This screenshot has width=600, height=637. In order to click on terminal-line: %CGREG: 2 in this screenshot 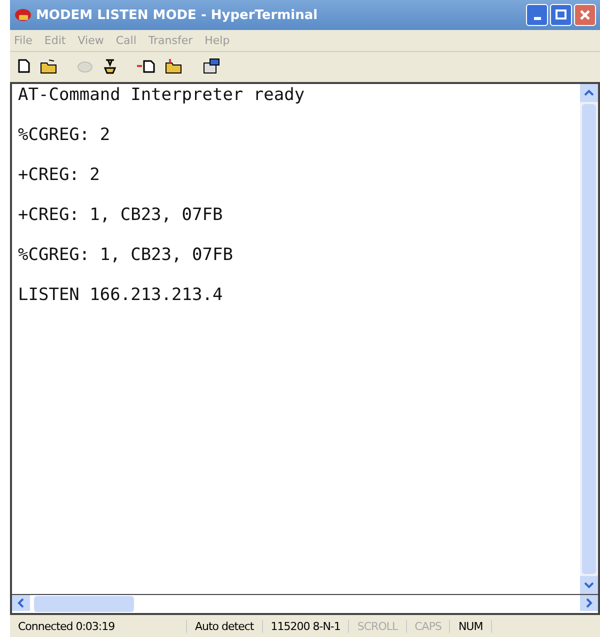, I will do `click(65, 135)`.